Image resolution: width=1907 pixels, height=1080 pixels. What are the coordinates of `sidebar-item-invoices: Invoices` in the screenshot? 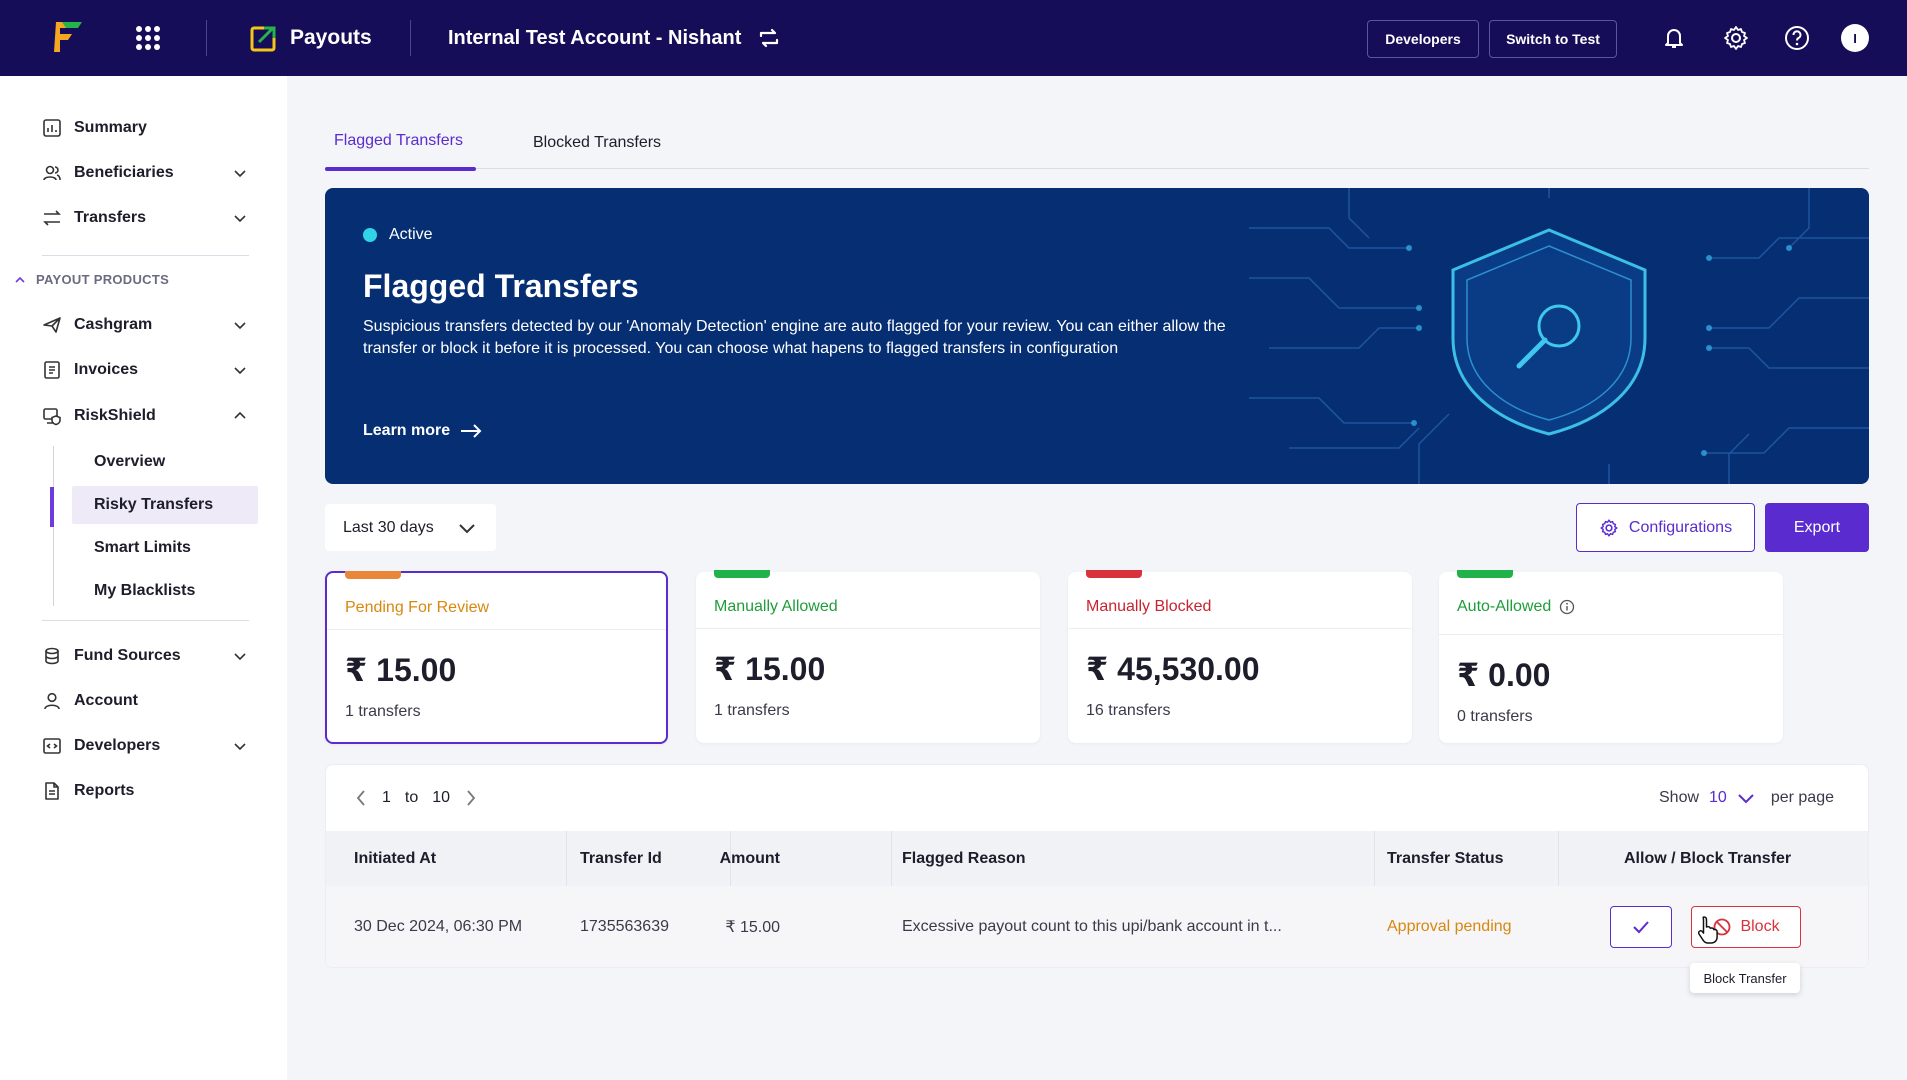 It's located at (144, 370).